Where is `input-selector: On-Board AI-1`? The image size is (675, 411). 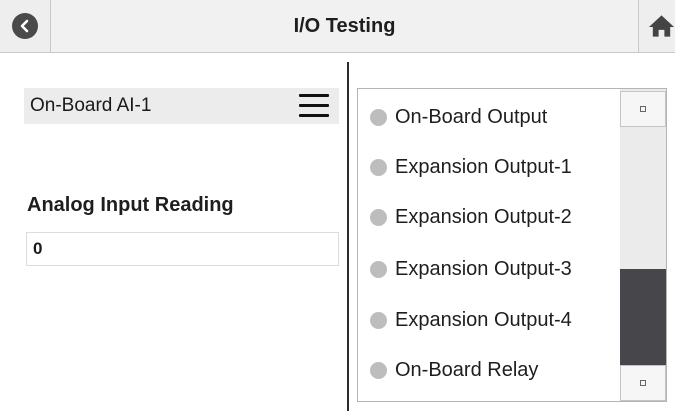 input-selector: On-Board AI-1 is located at coordinates (181, 106).